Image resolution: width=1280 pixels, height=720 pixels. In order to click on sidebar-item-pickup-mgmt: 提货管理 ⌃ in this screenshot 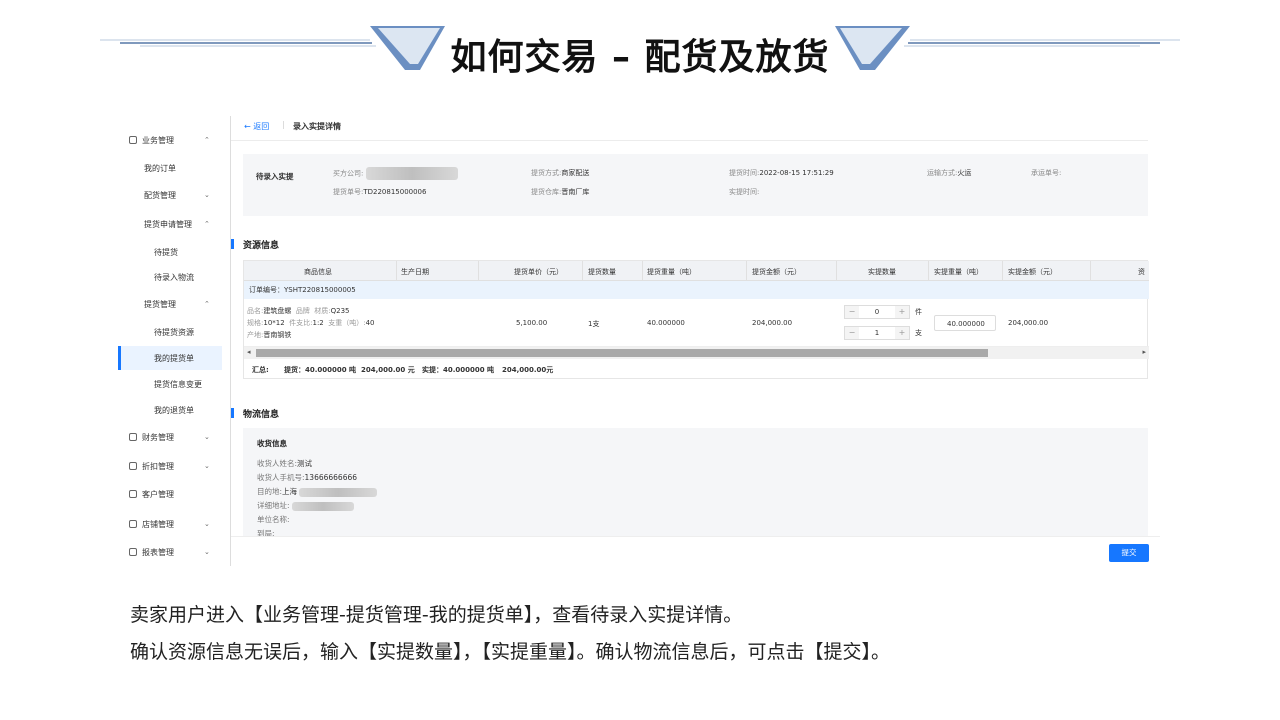, I will do `click(170, 304)`.